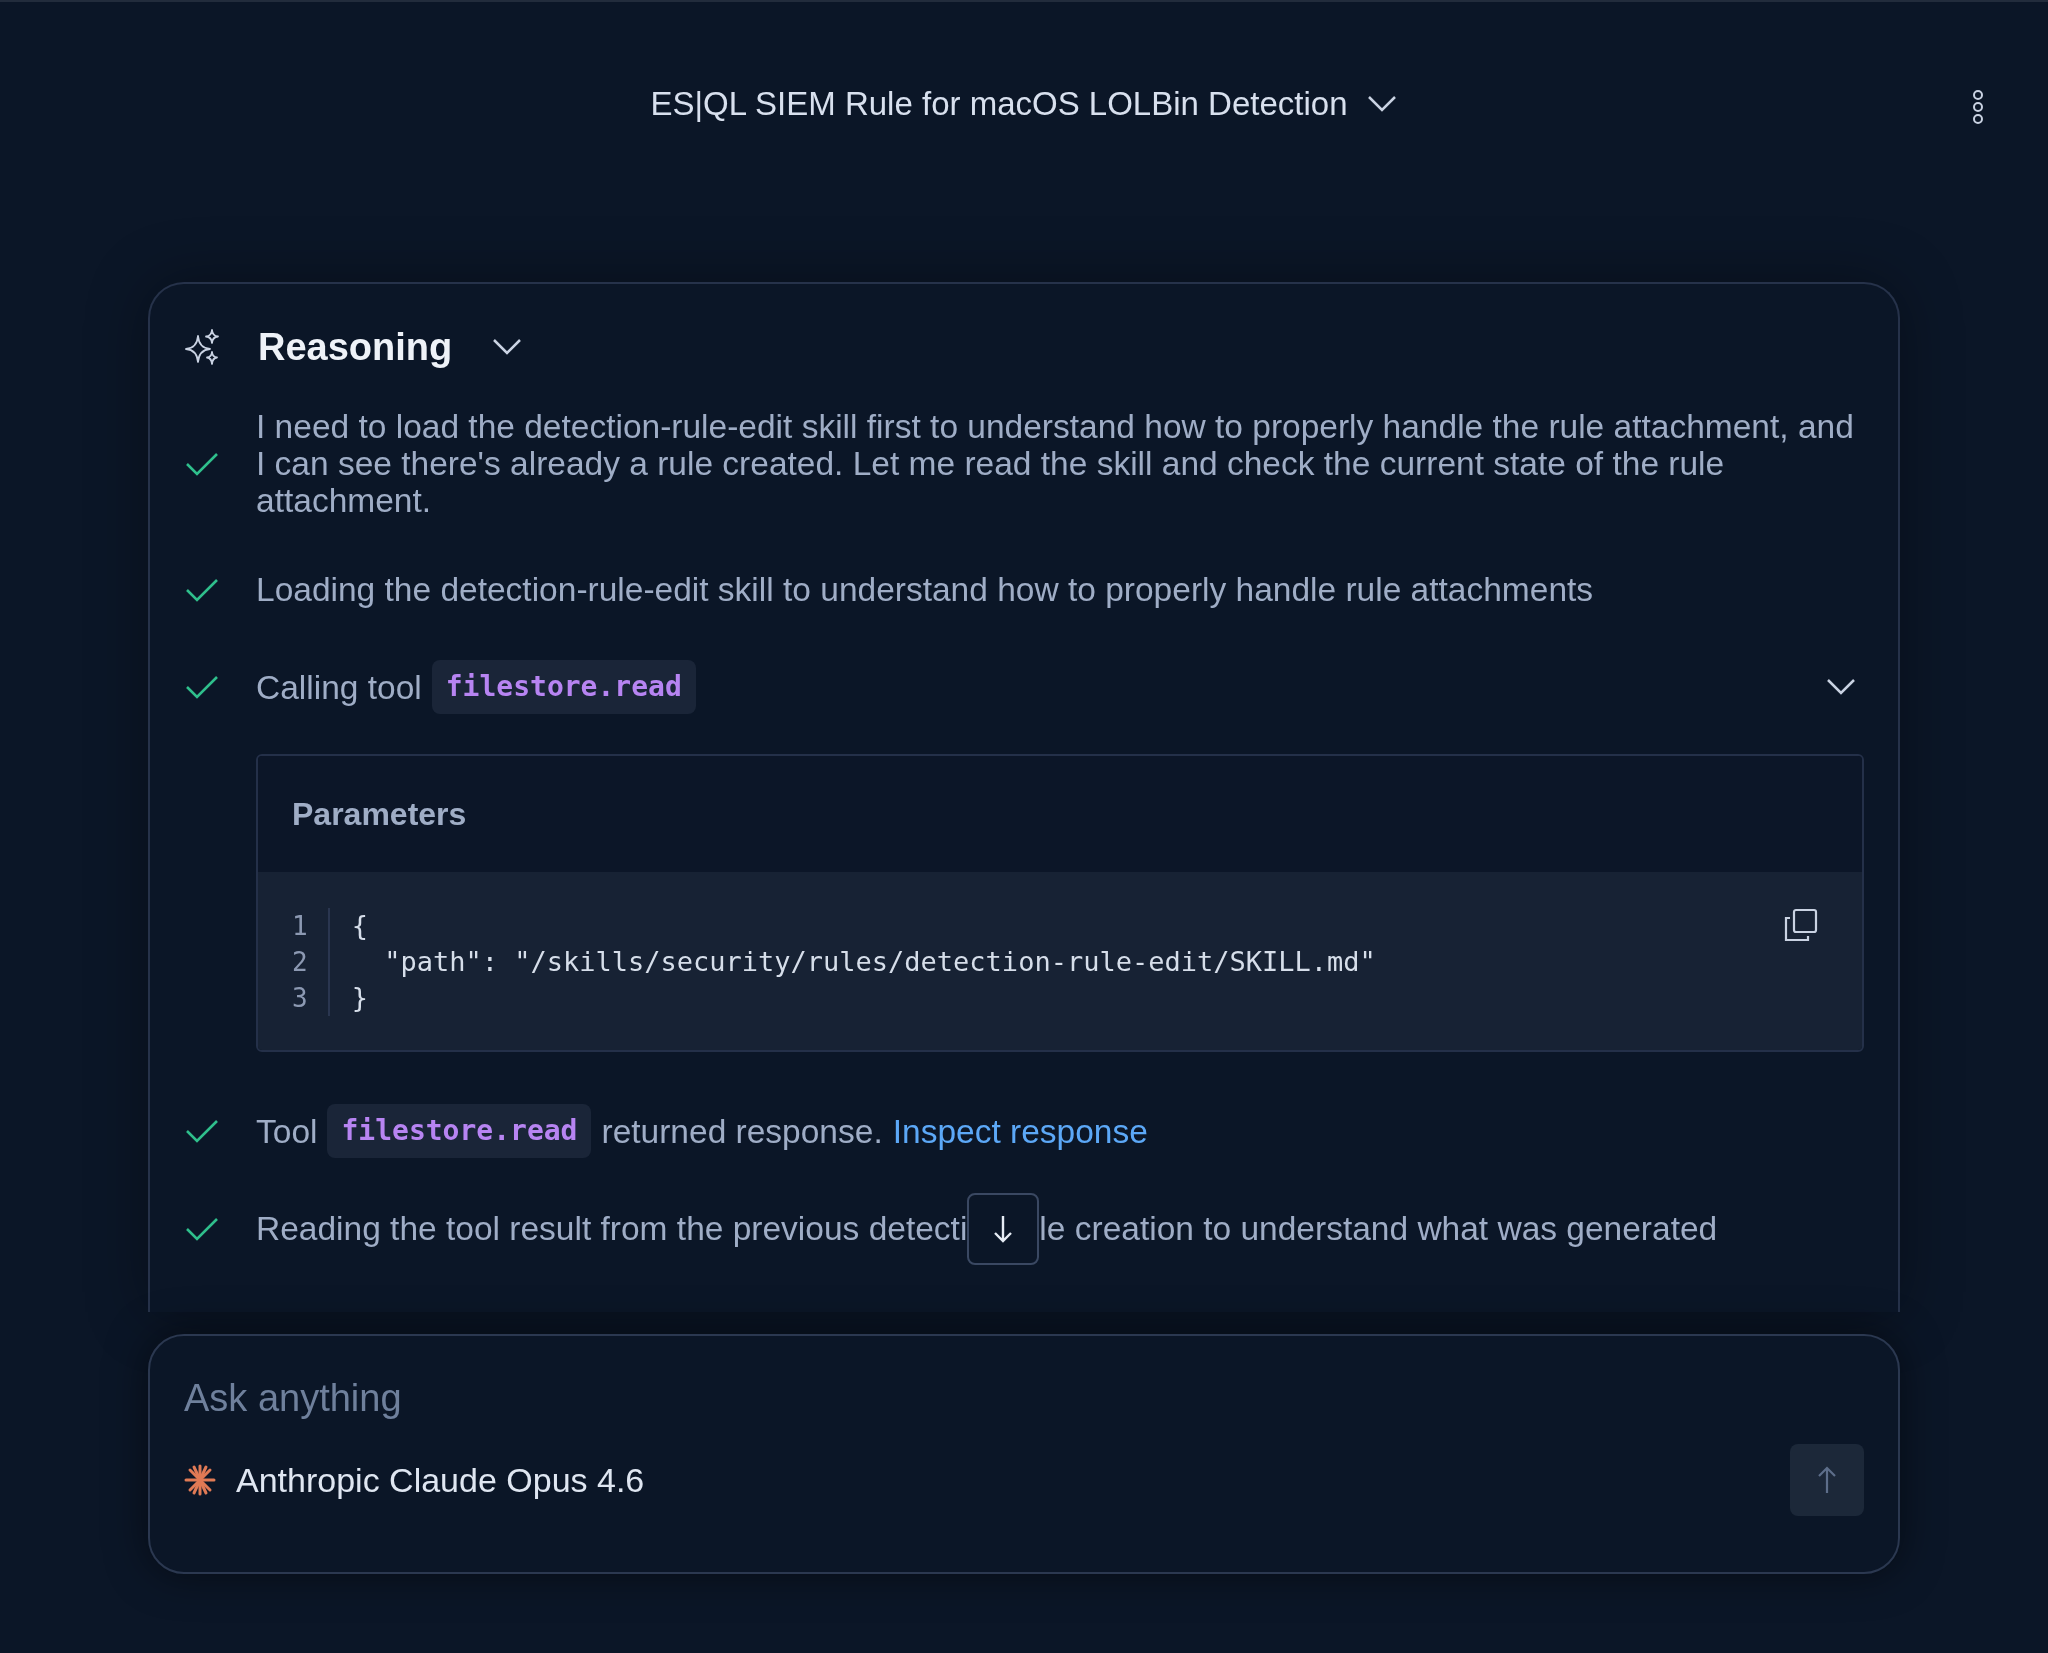 This screenshot has width=2048, height=1653. I want to click on code-line: }, so click(360, 998).